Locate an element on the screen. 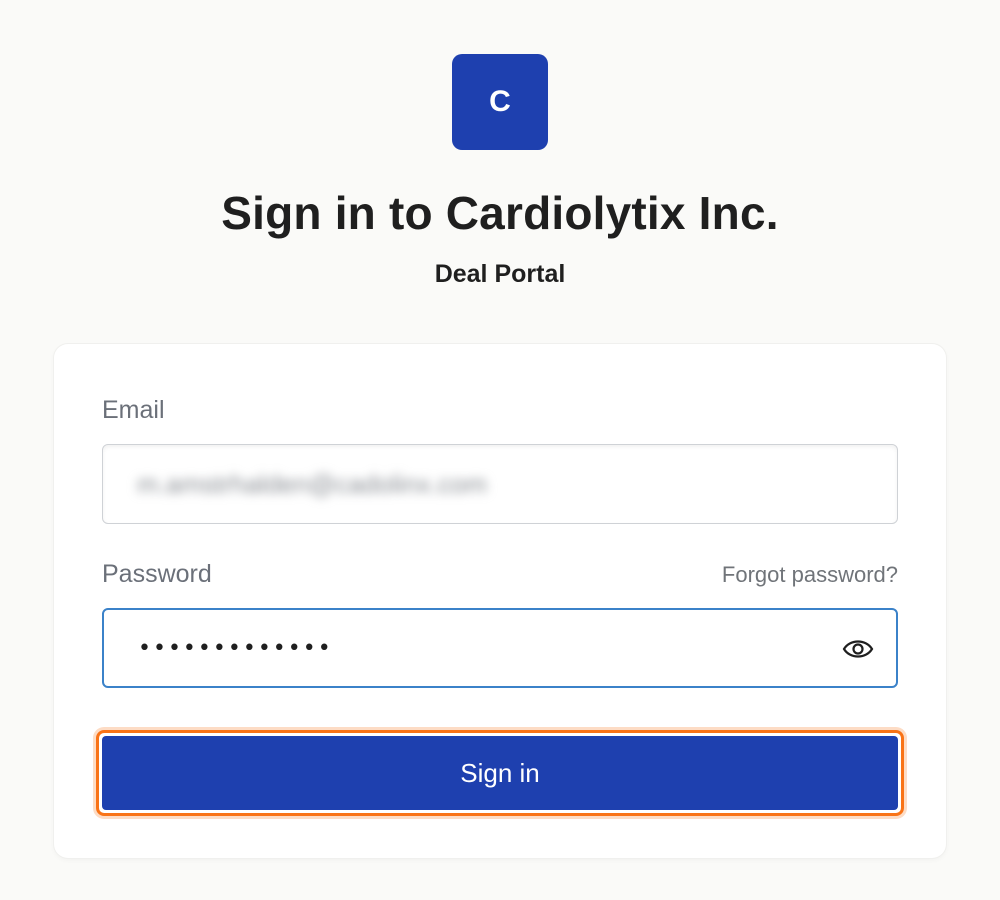 Image resolution: width=1000 pixels, height=900 pixels. logo-letter: C is located at coordinates (500, 101).